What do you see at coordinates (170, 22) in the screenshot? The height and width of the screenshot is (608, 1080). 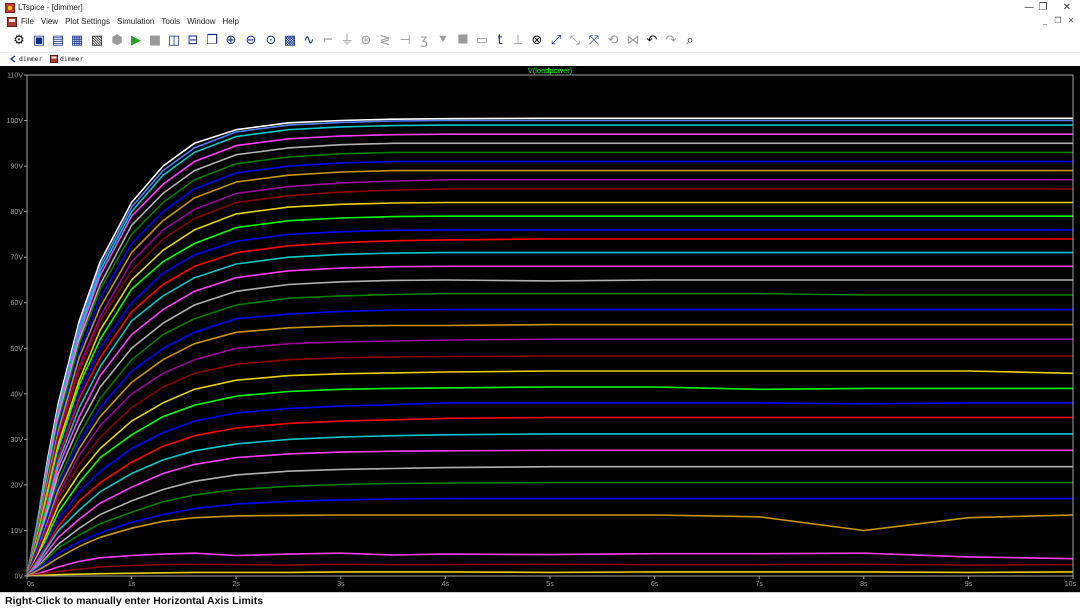 I see `menu-tools: Tools` at bounding box center [170, 22].